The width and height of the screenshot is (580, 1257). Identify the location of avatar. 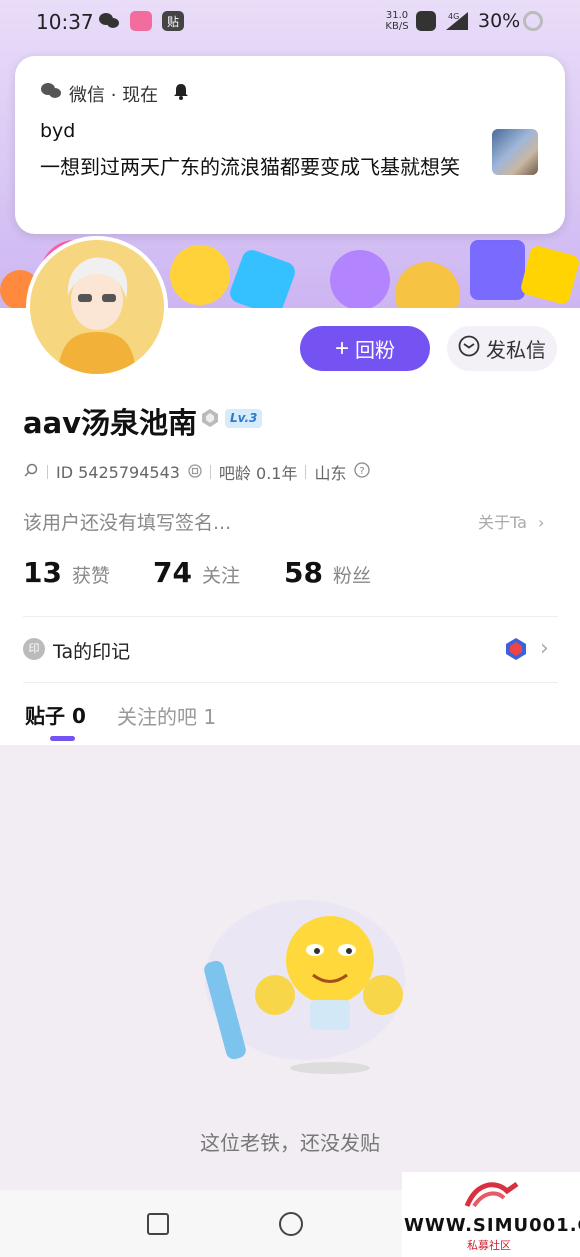
(97, 307).